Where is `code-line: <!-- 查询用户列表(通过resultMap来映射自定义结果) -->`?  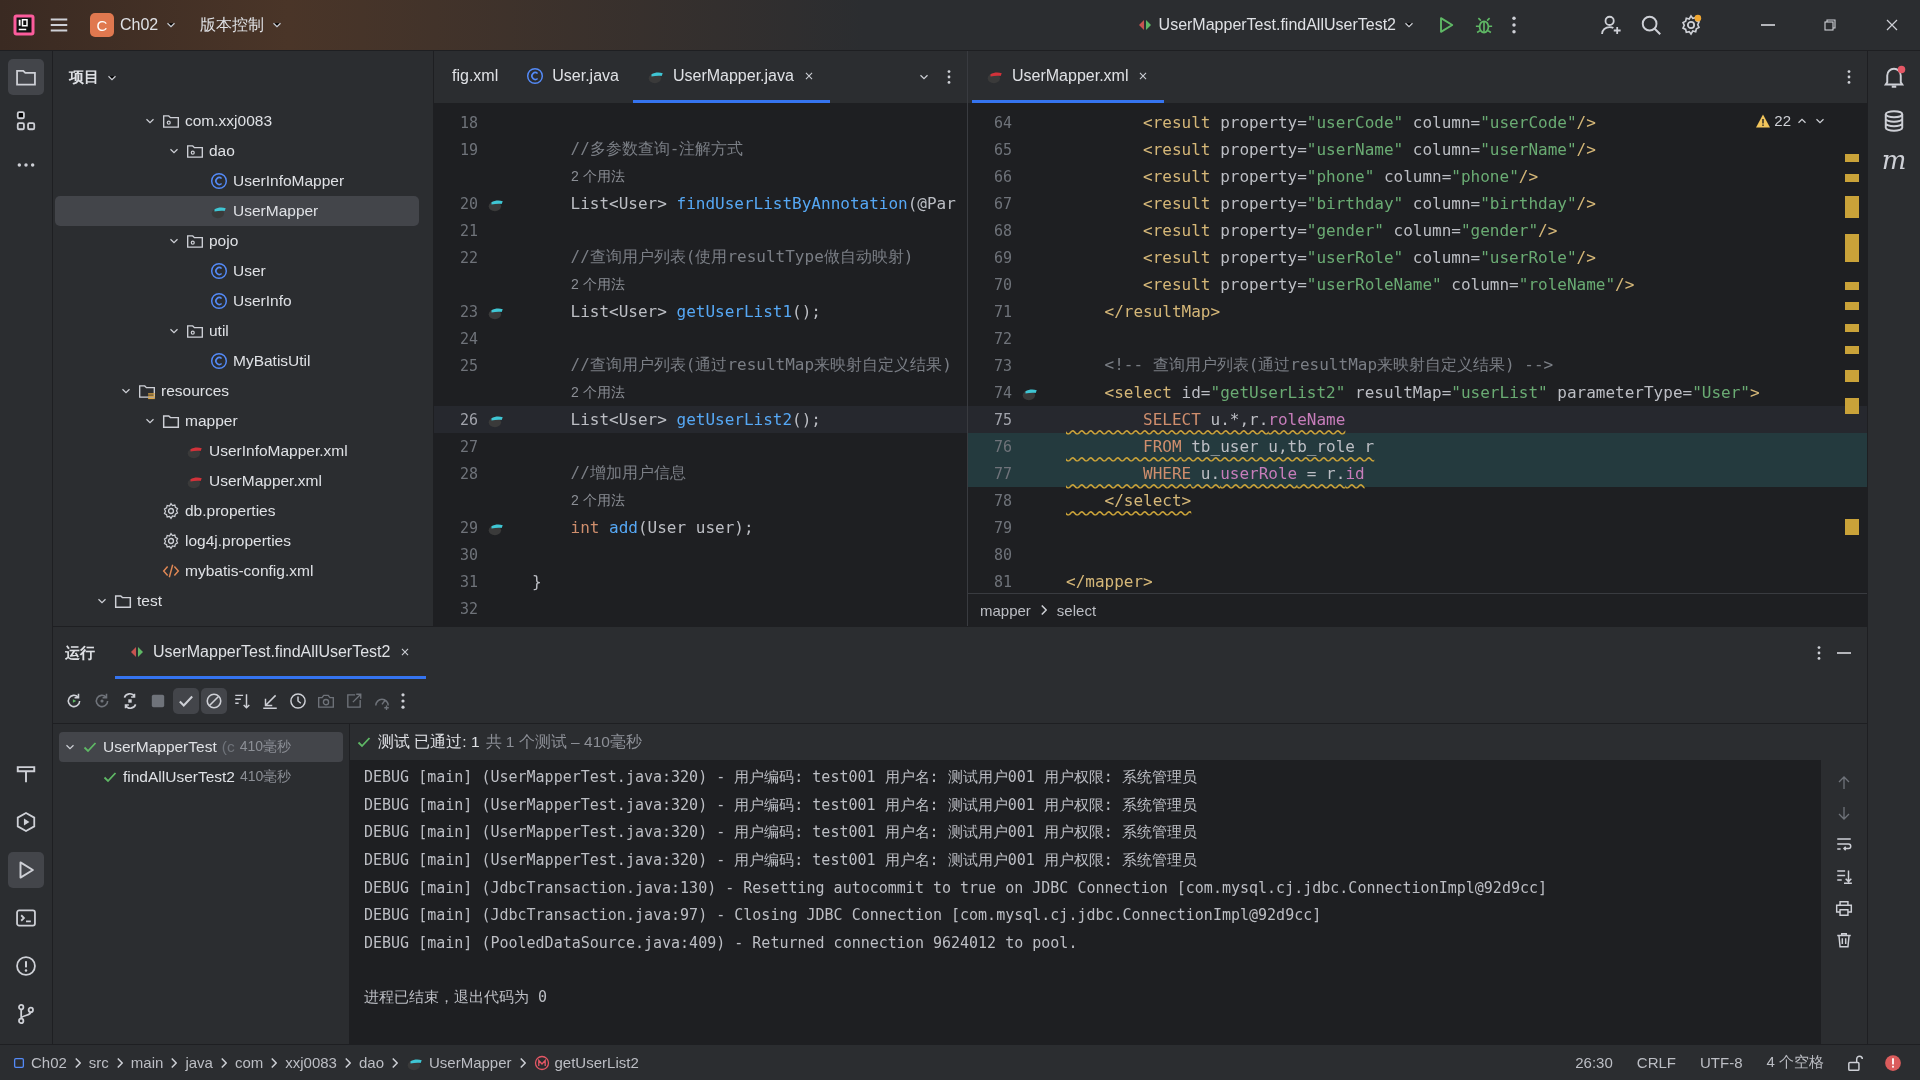
code-line: <!-- 查询用户列表(通过resultMap来映射自定义结果) --> is located at coordinates (1328, 365).